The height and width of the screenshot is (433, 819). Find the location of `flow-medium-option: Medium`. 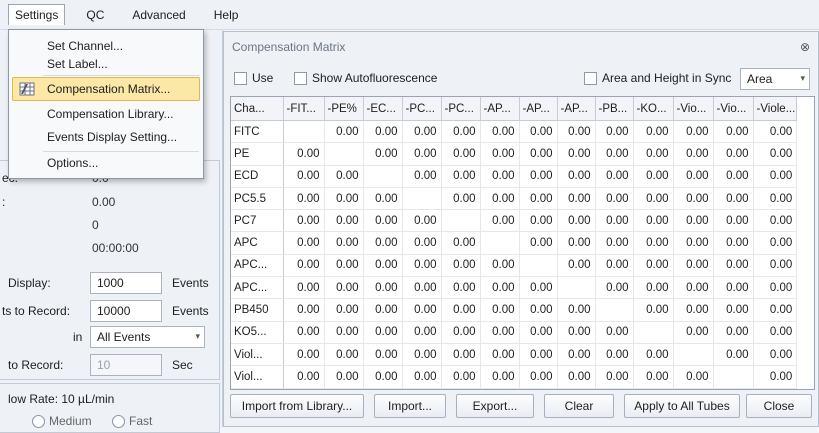

flow-medium-option: Medium is located at coordinates (62, 421).